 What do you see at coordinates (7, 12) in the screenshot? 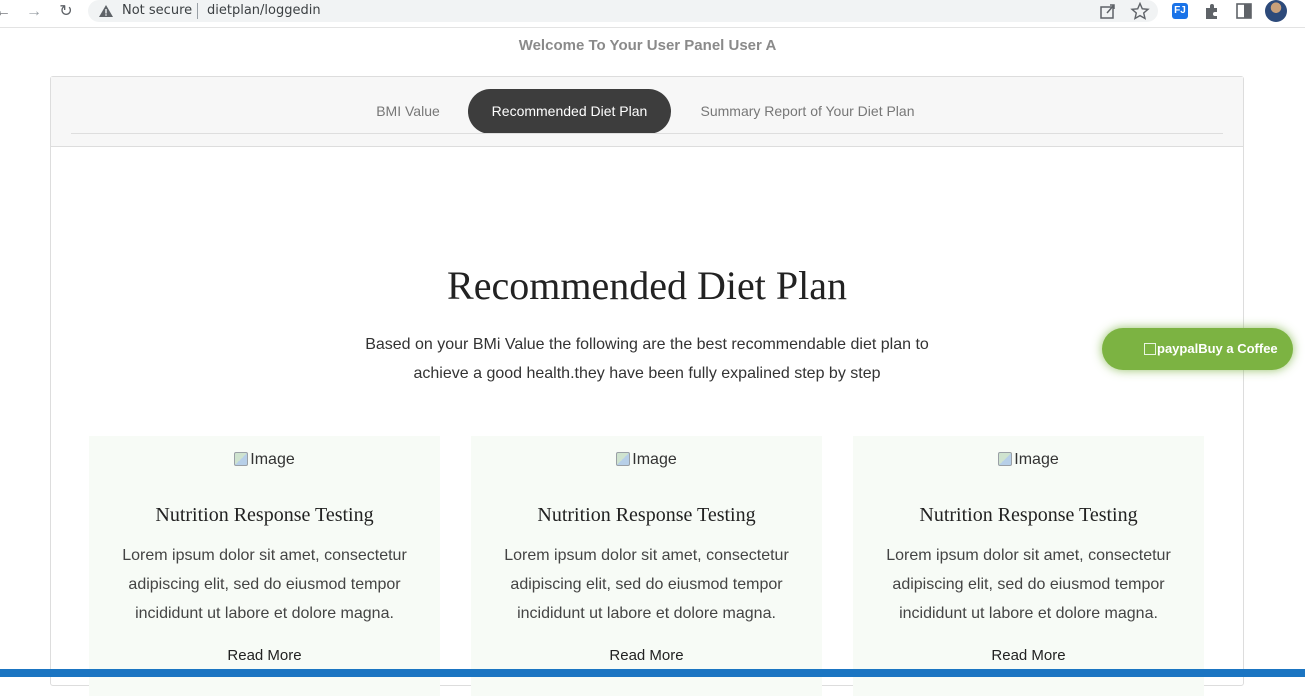
I see `back-icon: ←` at bounding box center [7, 12].